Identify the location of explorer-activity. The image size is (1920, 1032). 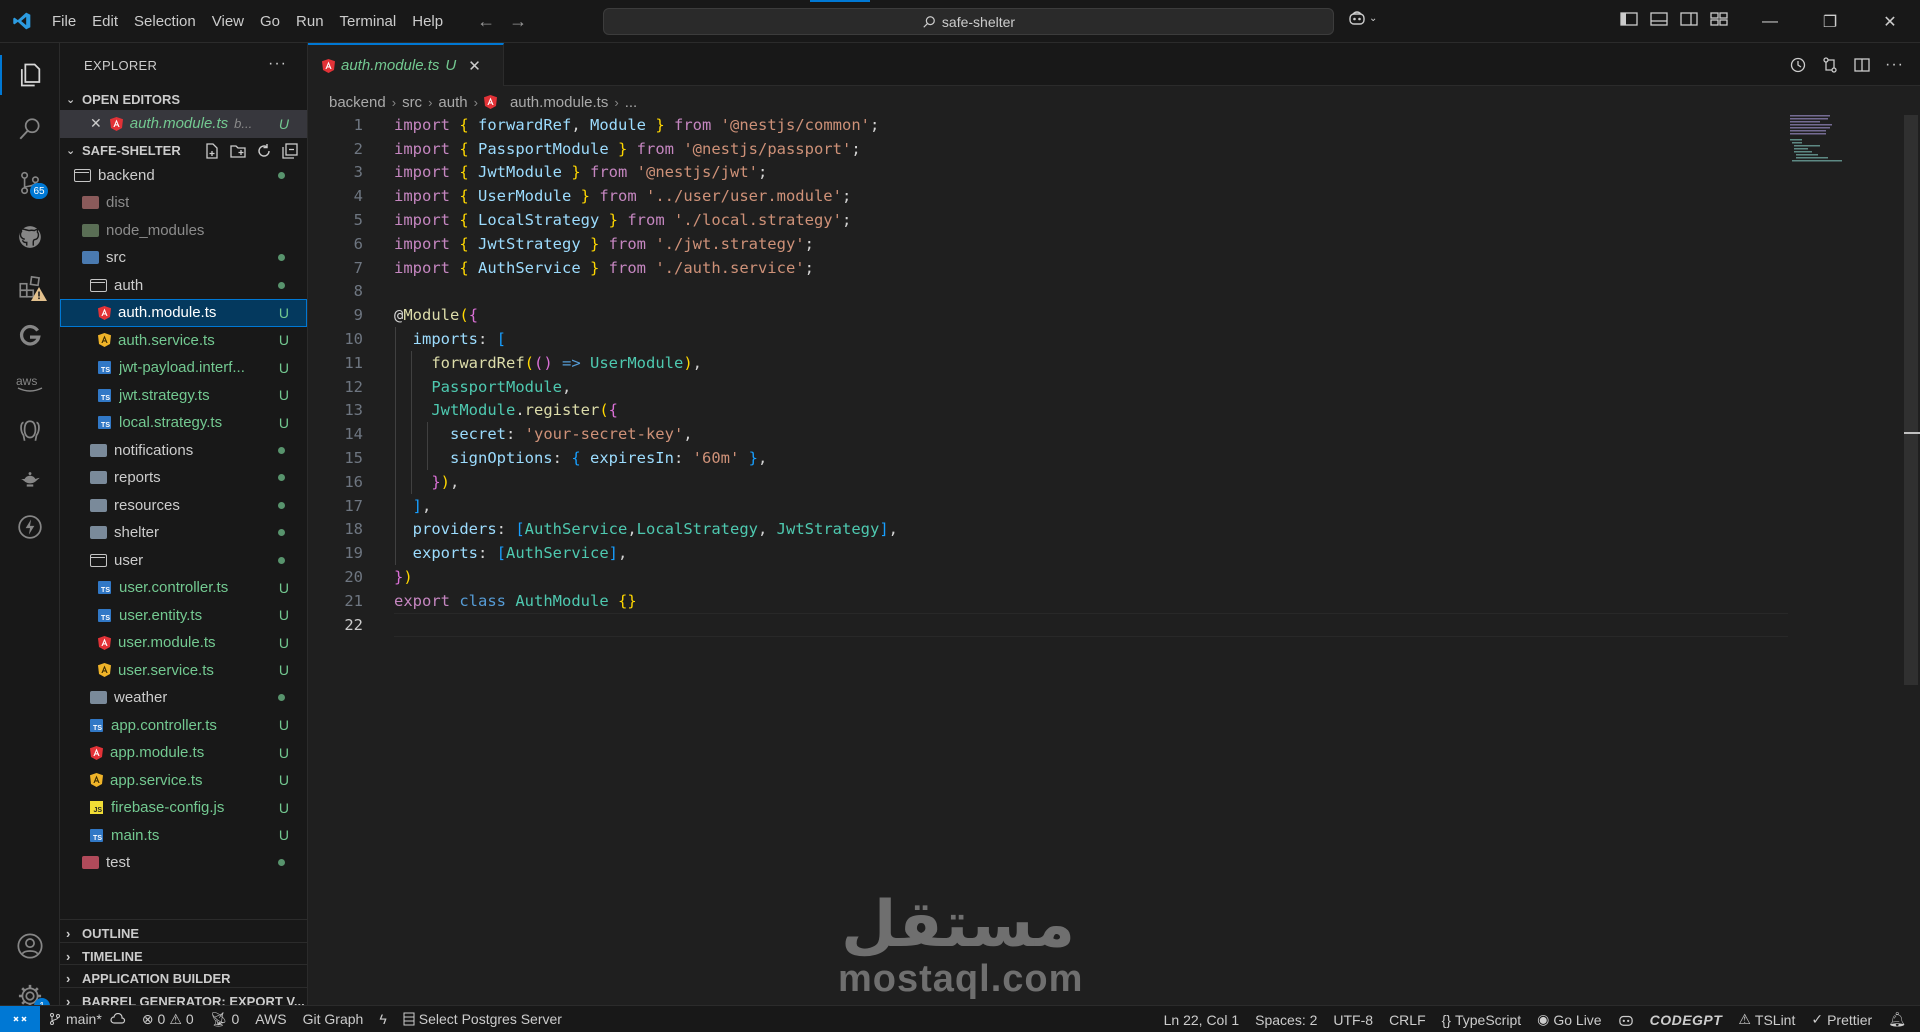
(30, 75).